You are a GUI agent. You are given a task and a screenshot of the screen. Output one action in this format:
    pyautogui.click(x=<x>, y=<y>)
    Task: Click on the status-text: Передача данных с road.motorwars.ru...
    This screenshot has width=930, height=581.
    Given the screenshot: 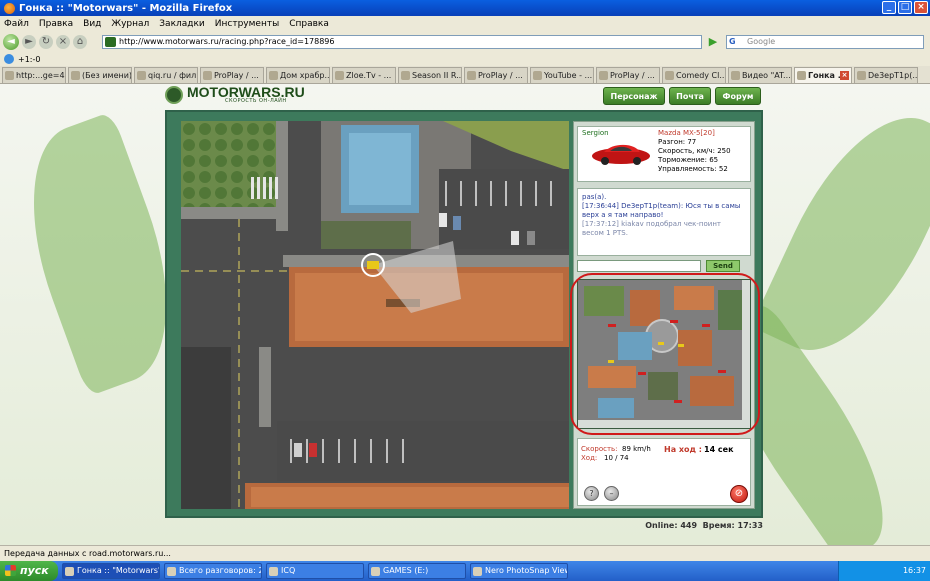 What is the action you would take?
    pyautogui.click(x=87, y=553)
    